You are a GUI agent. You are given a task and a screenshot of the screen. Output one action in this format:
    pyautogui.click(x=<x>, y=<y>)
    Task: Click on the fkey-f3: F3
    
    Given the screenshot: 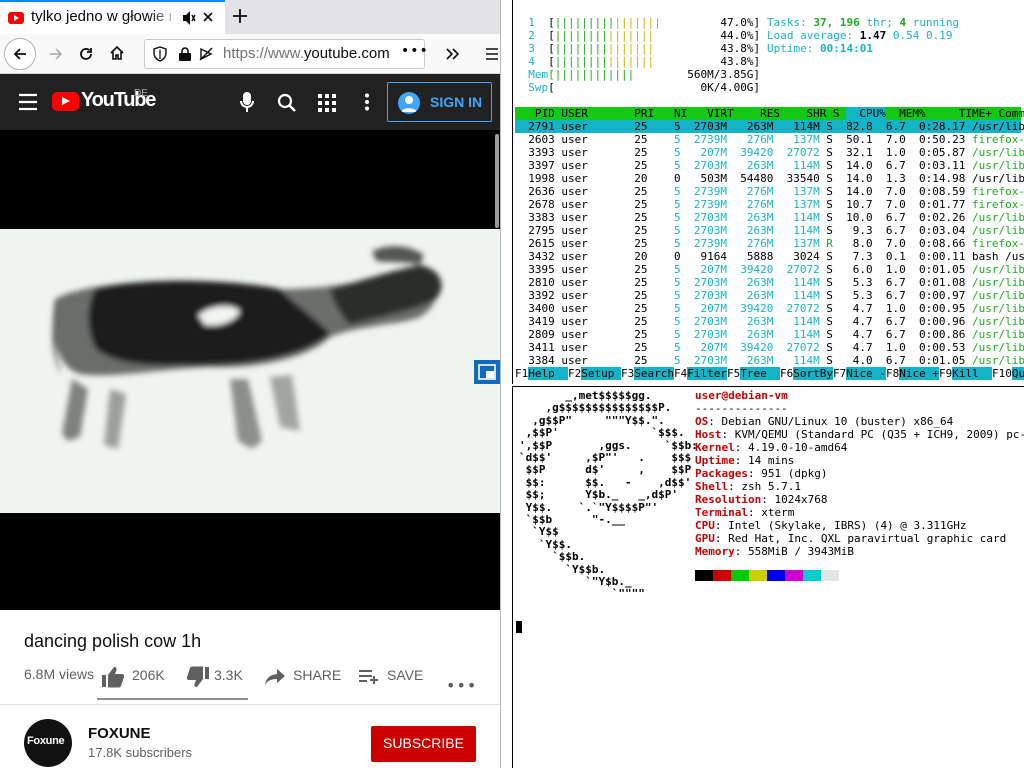 What is the action you would take?
    pyautogui.click(x=627, y=373)
    